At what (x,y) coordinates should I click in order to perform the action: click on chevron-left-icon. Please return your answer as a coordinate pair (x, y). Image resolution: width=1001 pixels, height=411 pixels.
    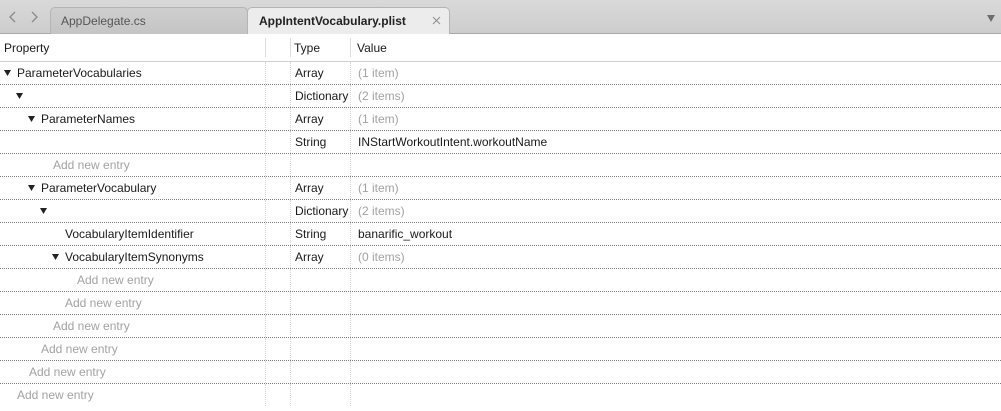
    Looking at the image, I should click on (12, 17).